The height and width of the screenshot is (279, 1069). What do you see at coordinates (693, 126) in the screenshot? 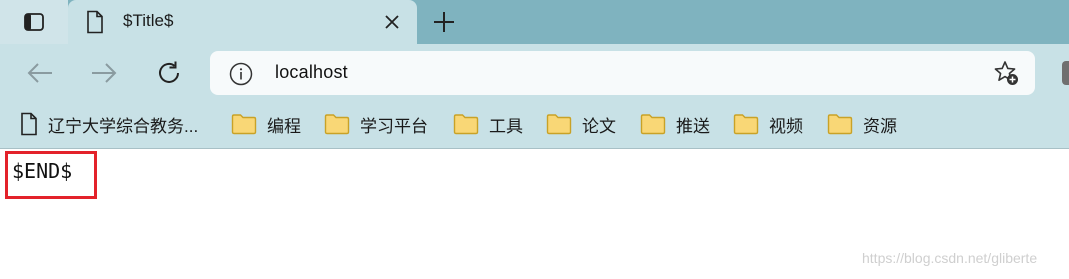
I see `bookmark-label: 推送` at bounding box center [693, 126].